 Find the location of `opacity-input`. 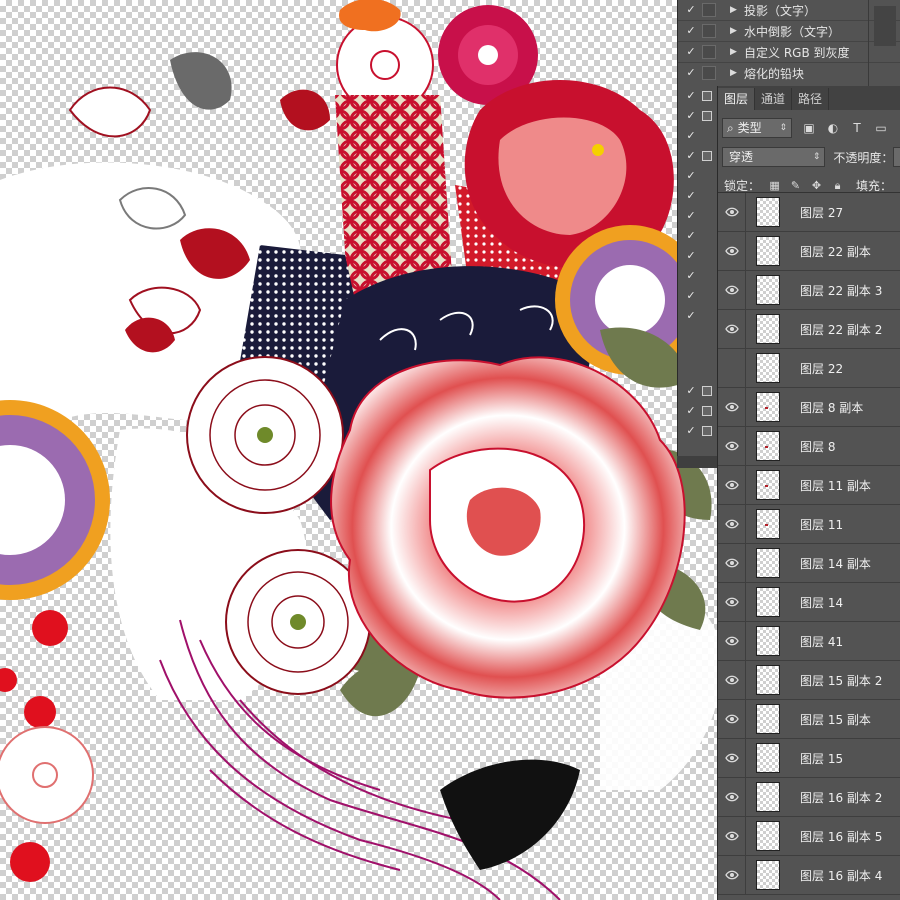

opacity-input is located at coordinates (896, 157).